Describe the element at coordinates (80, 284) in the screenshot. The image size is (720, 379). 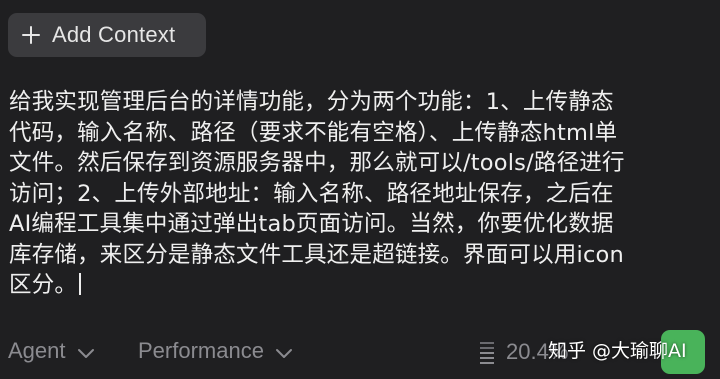
I see `text-caret` at that location.